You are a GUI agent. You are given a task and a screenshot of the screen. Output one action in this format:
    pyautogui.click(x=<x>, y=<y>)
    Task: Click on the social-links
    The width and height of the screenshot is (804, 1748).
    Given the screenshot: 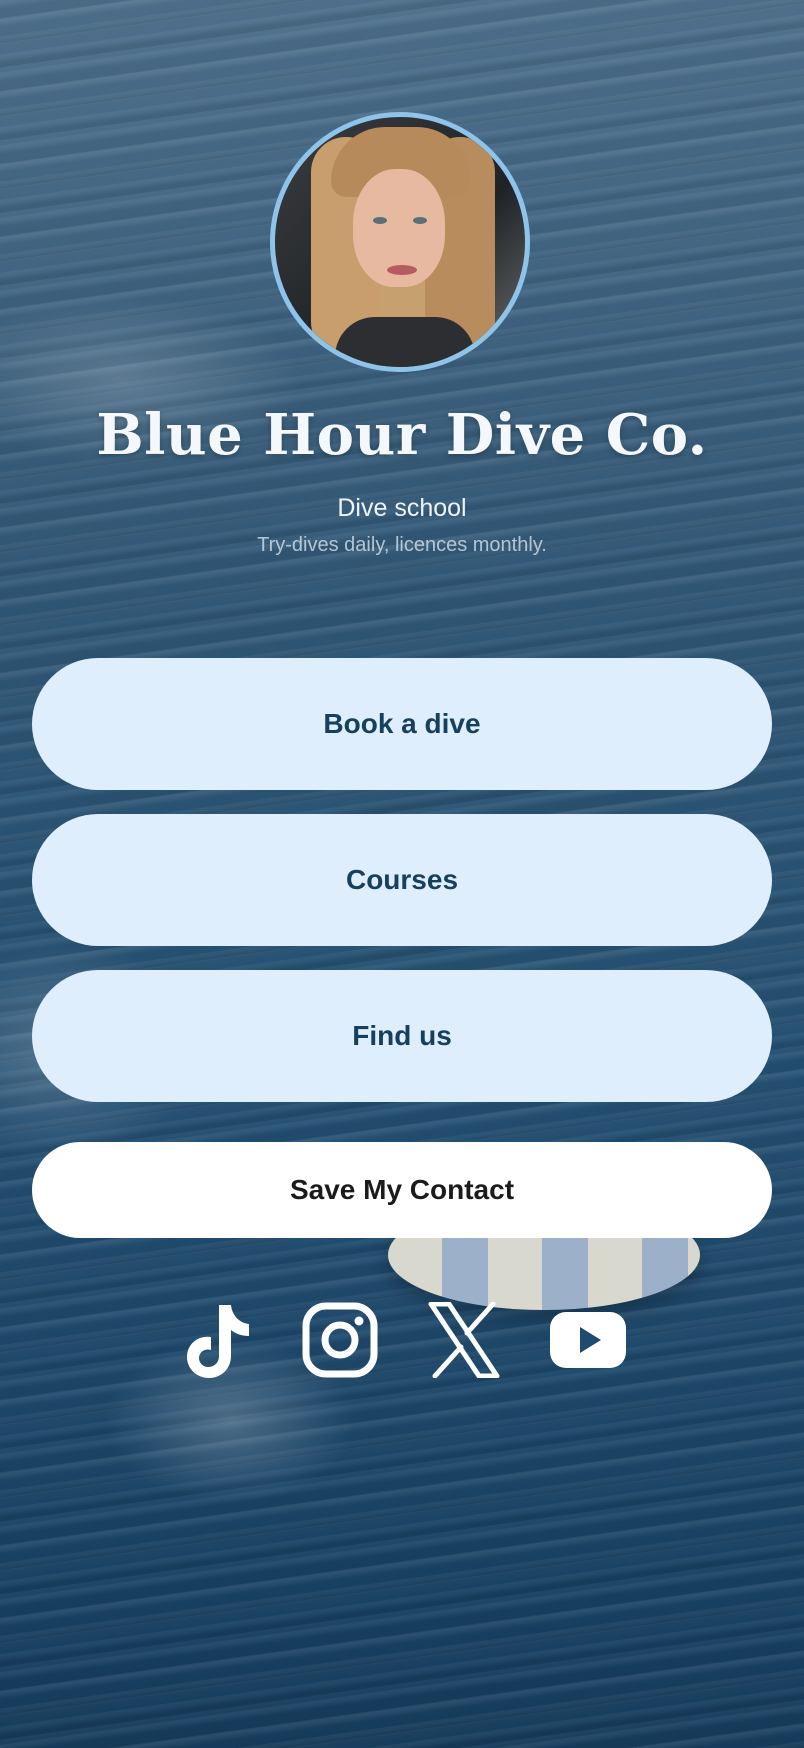 What is the action you would take?
    pyautogui.click(x=402, y=1340)
    